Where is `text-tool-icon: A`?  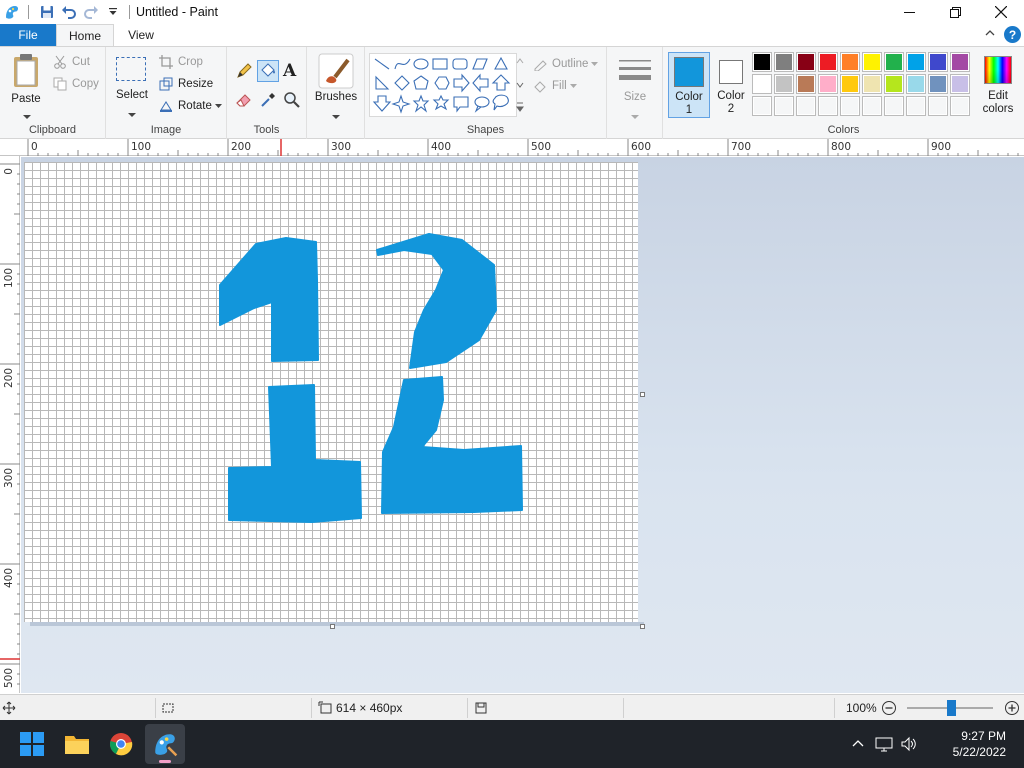
text-tool-icon: A is located at coordinates (293, 71).